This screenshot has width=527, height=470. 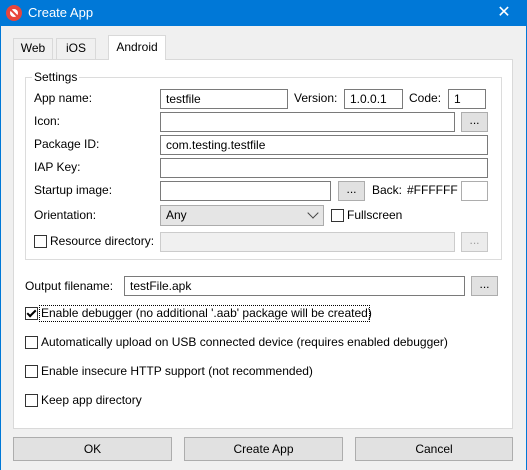 I want to click on keep-app-directory-label: Keep app directory, so click(x=91, y=400).